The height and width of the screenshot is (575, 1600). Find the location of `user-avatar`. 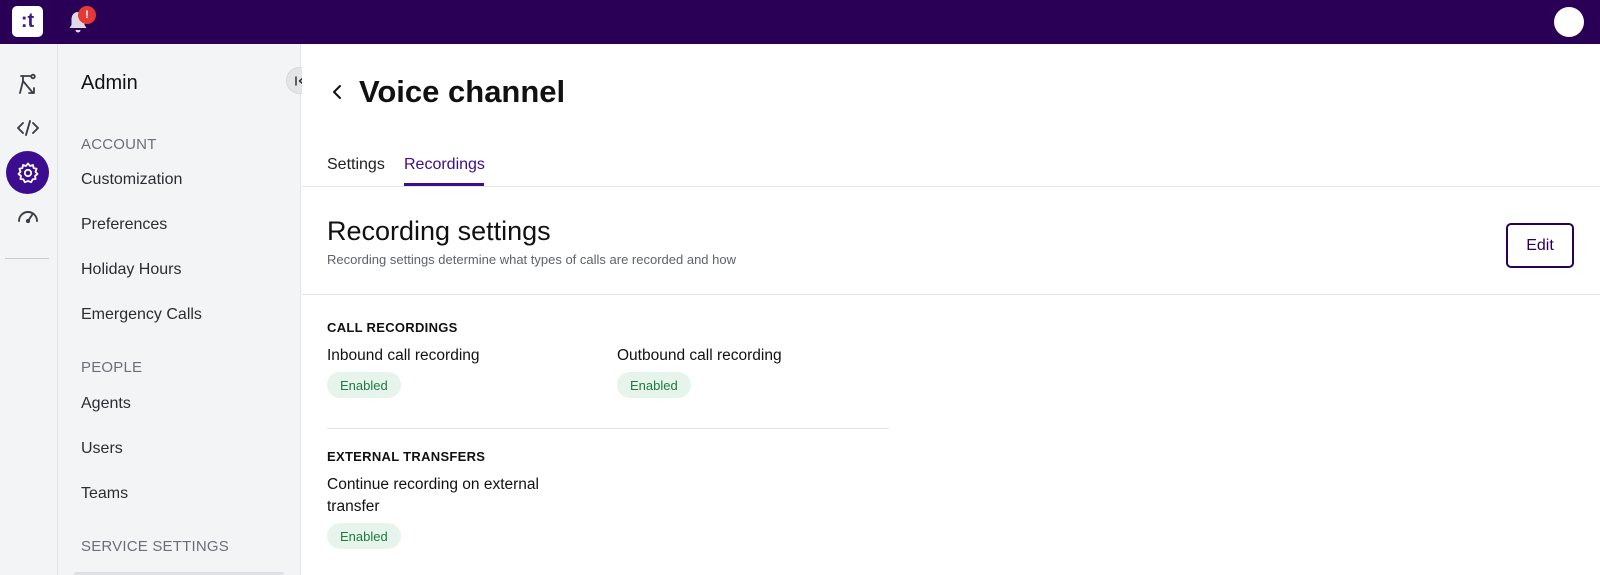

user-avatar is located at coordinates (1569, 22).